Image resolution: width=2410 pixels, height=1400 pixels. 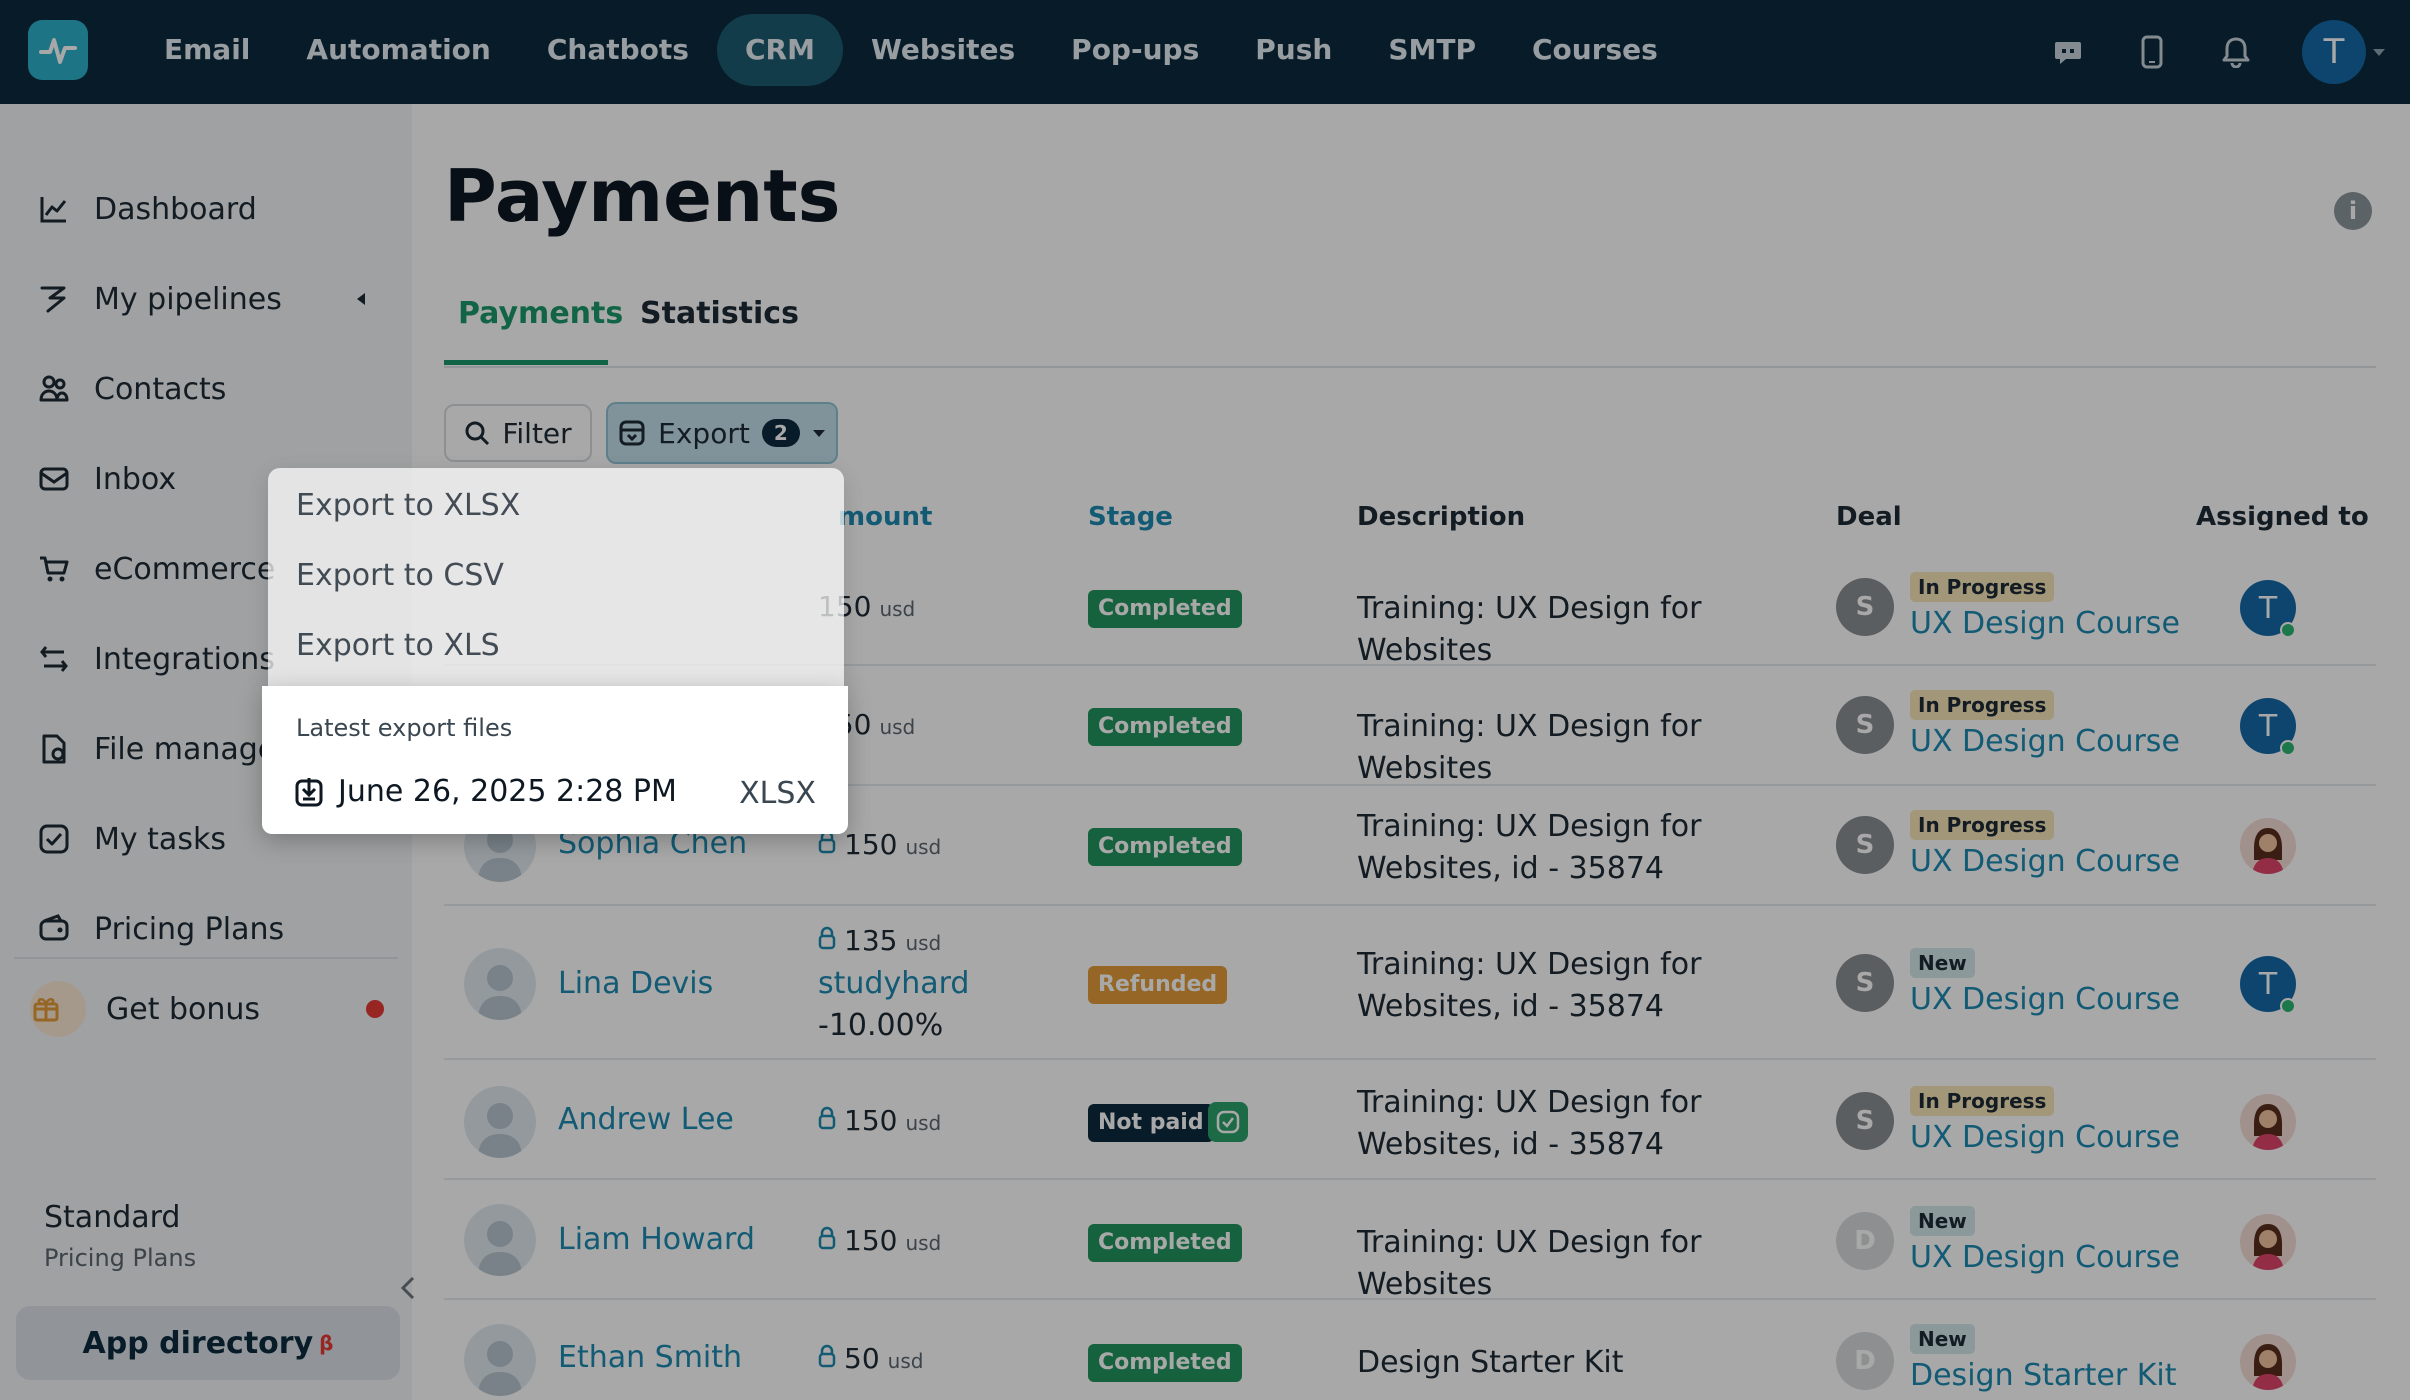 I want to click on download-icon, so click(x=309, y=791).